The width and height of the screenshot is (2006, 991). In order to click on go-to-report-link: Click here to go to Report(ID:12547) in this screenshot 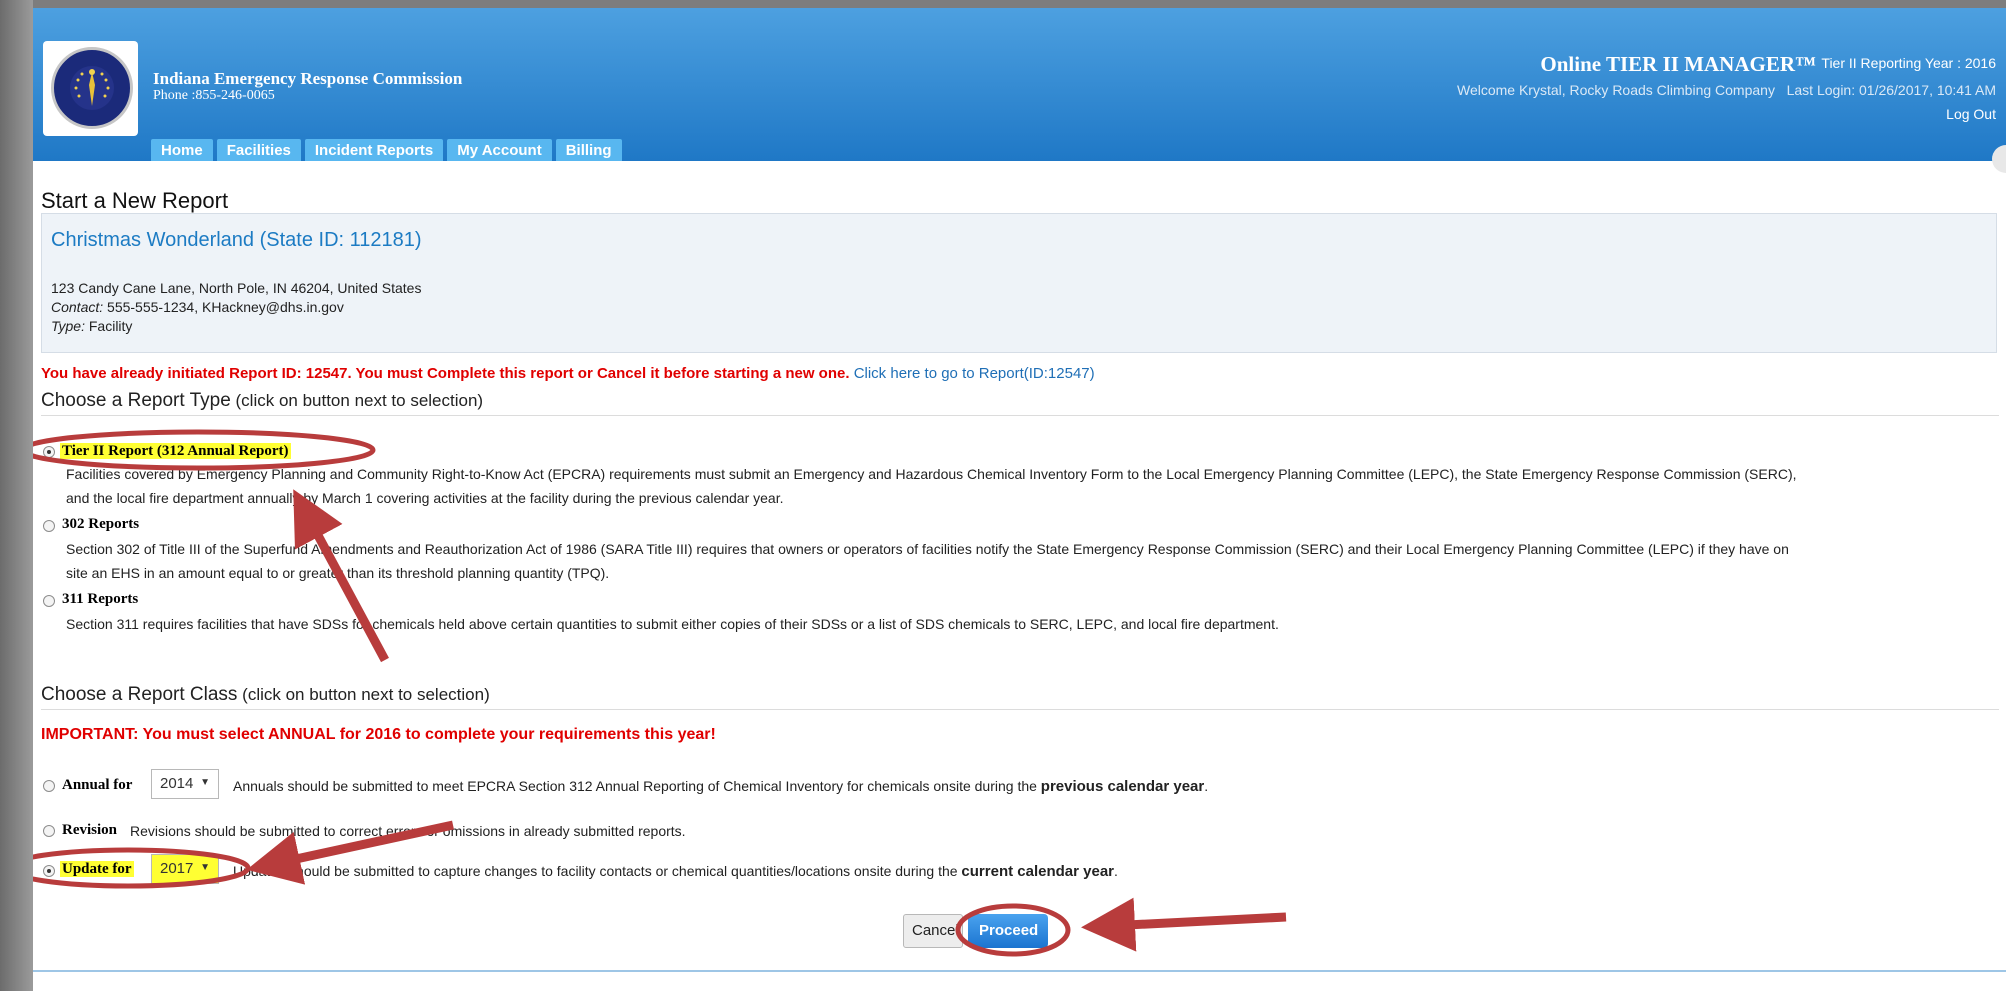, I will do `click(974, 373)`.